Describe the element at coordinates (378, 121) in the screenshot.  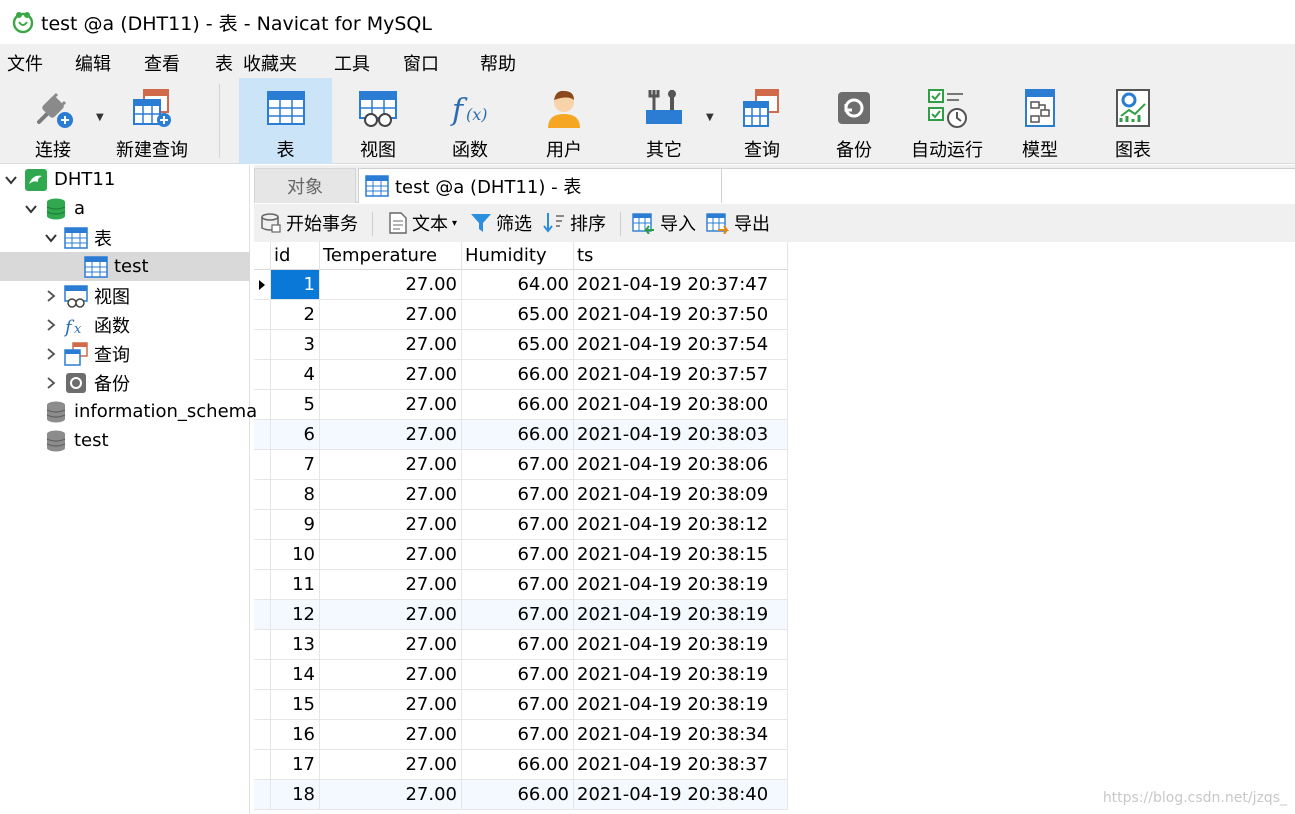
I see `view-tool-button: 视图` at that location.